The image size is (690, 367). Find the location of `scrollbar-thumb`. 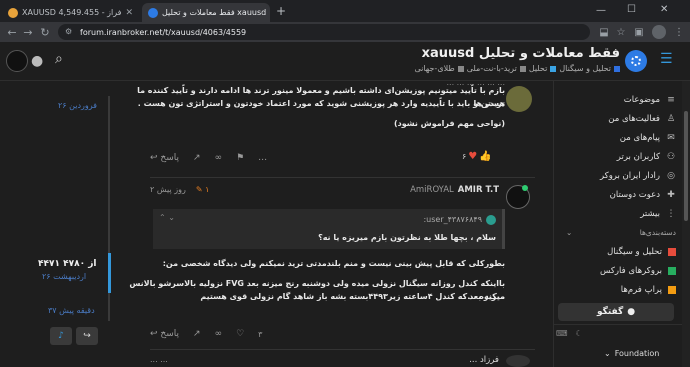

scrollbar-thumb is located at coordinates (686, 166).